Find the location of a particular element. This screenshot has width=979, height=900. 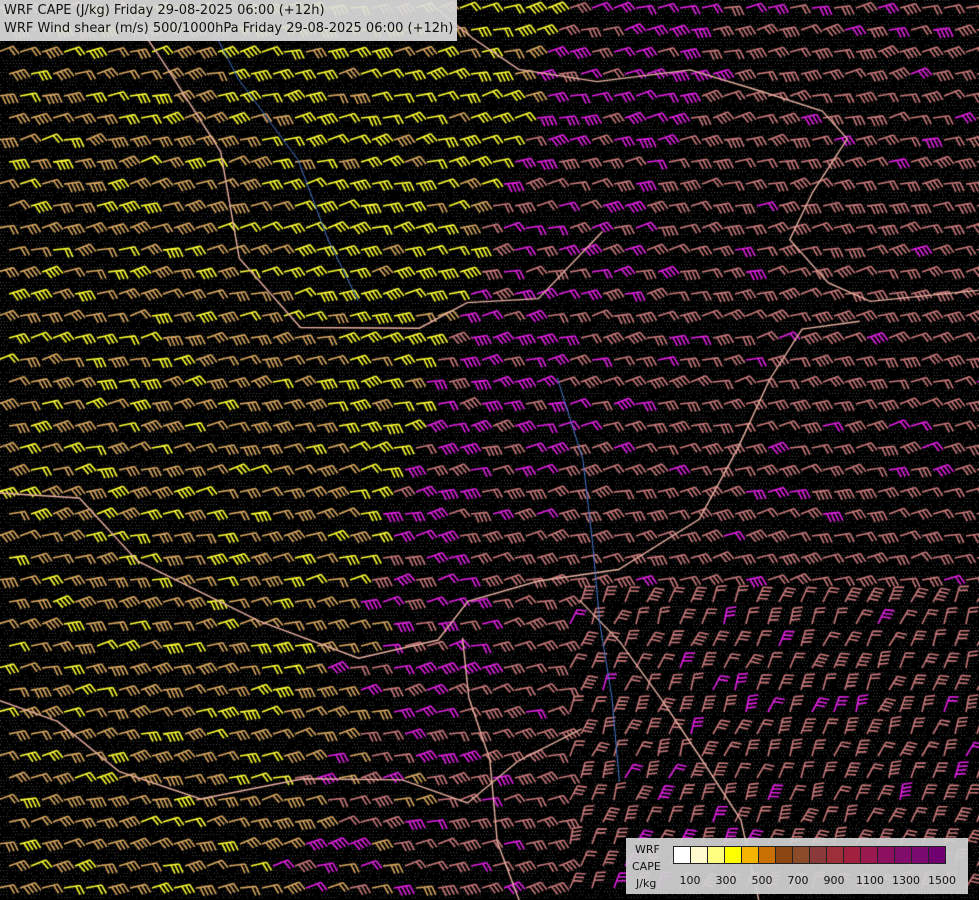

legend-tick: 300 is located at coordinates (726, 880).